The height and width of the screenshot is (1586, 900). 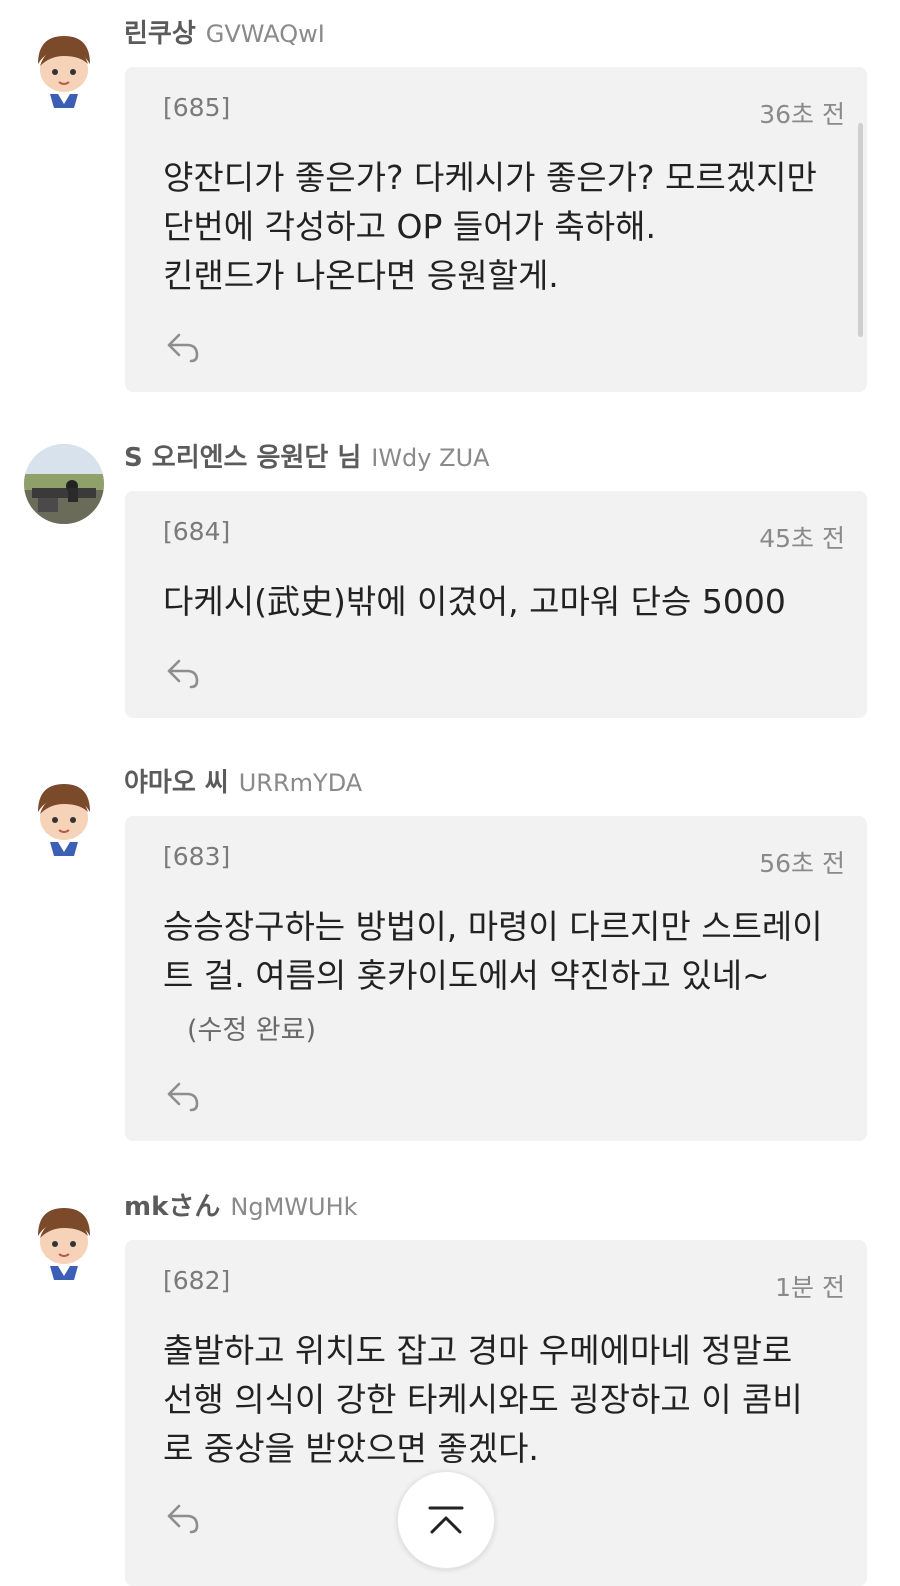 What do you see at coordinates (242, 458) in the screenshot?
I see `author-name: S 오리엔스 응원단 님` at bounding box center [242, 458].